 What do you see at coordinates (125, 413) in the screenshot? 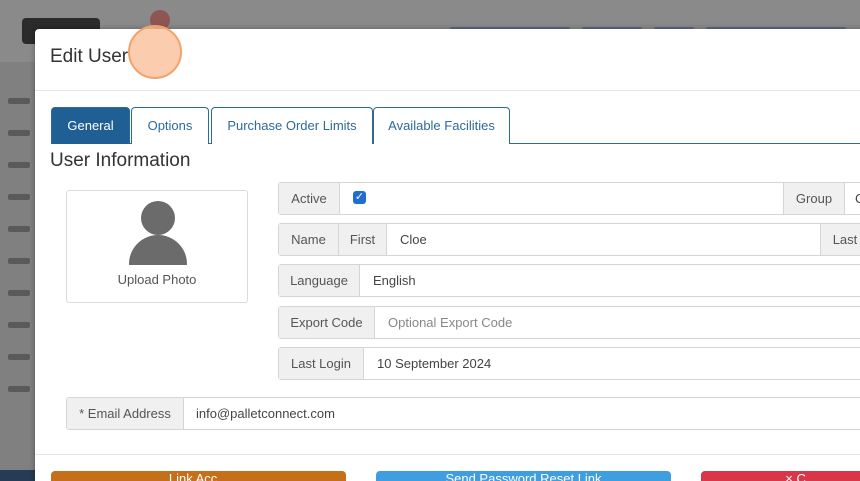
I see `email-label: * Email Address` at bounding box center [125, 413].